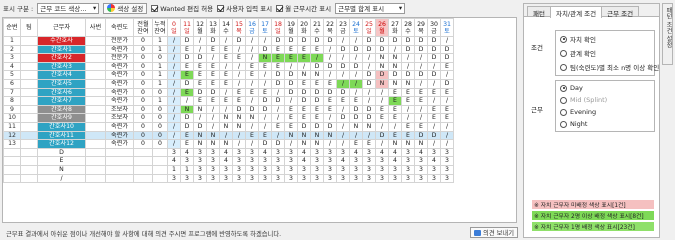 The image size is (675, 240). What do you see at coordinates (119, 58) in the screenshot?
I see `row-position: 전문가` at bounding box center [119, 58].